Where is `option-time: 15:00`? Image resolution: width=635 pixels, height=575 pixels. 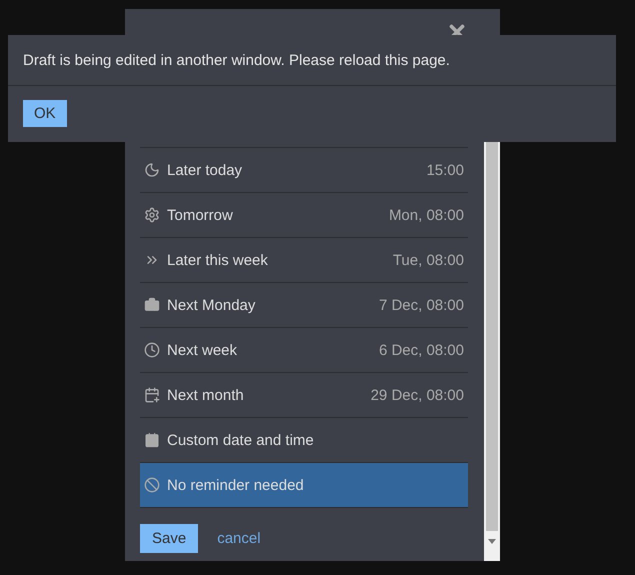
option-time: 15:00 is located at coordinates (445, 170).